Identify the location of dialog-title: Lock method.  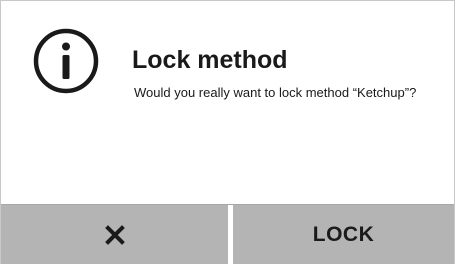
(210, 60).